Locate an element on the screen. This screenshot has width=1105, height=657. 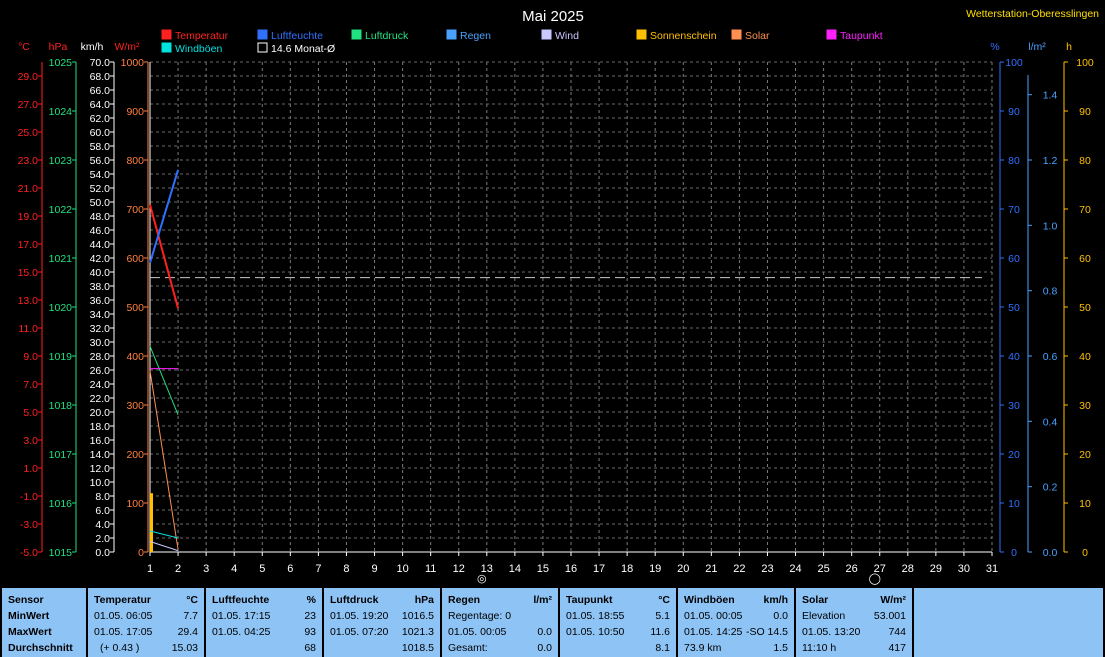
panel-title: Luftdruck is located at coordinates (354, 600).